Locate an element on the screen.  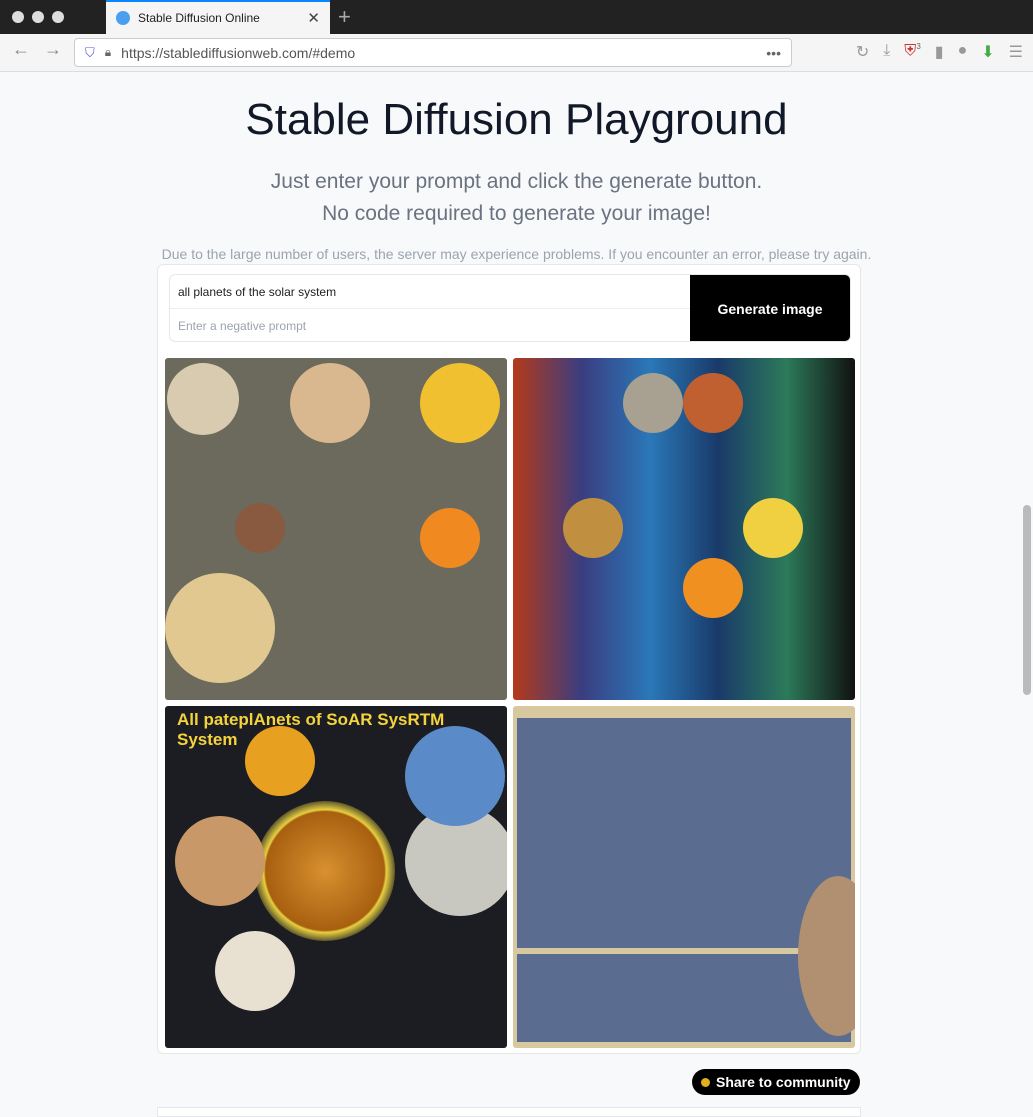
generate-button: Generate image is located at coordinates (770, 308).